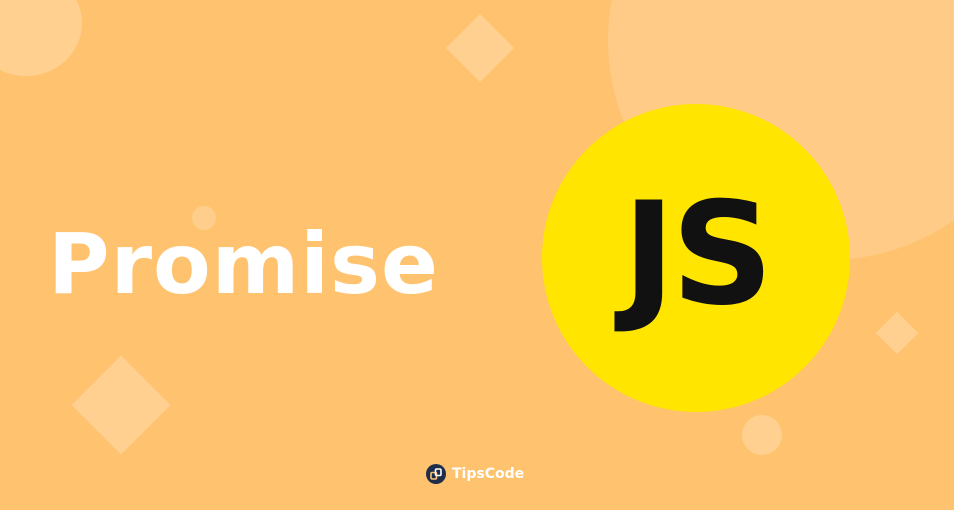  I want to click on decorative-top-diamond, so click(480, 48).